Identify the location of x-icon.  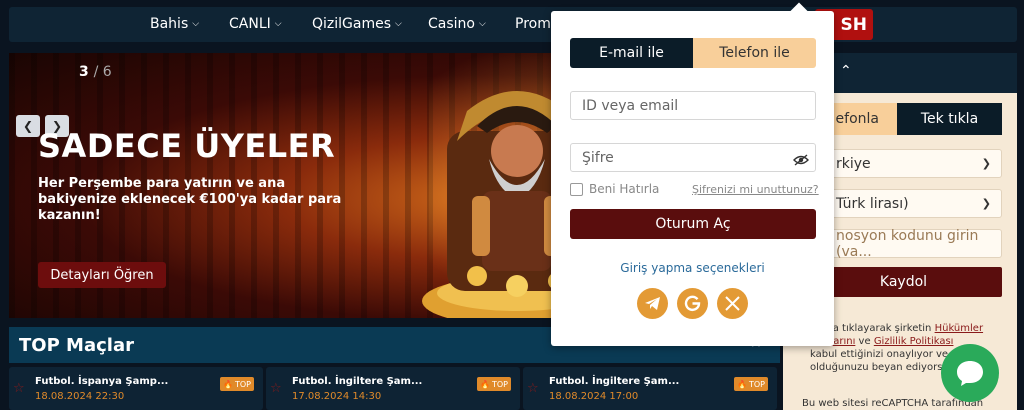
(732, 303).